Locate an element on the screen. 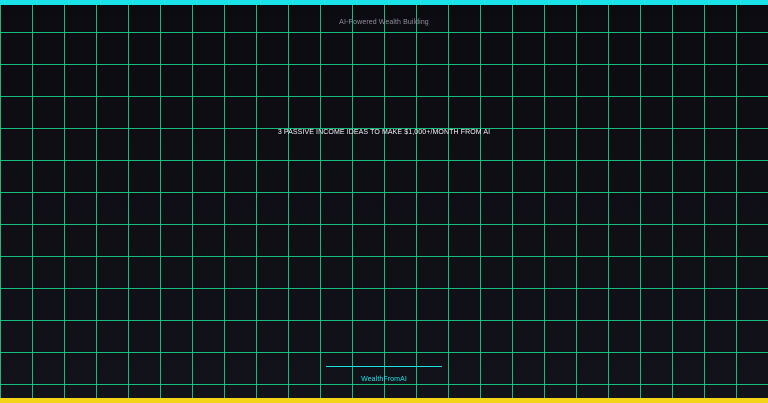  top-accent-bar is located at coordinates (384, 2).